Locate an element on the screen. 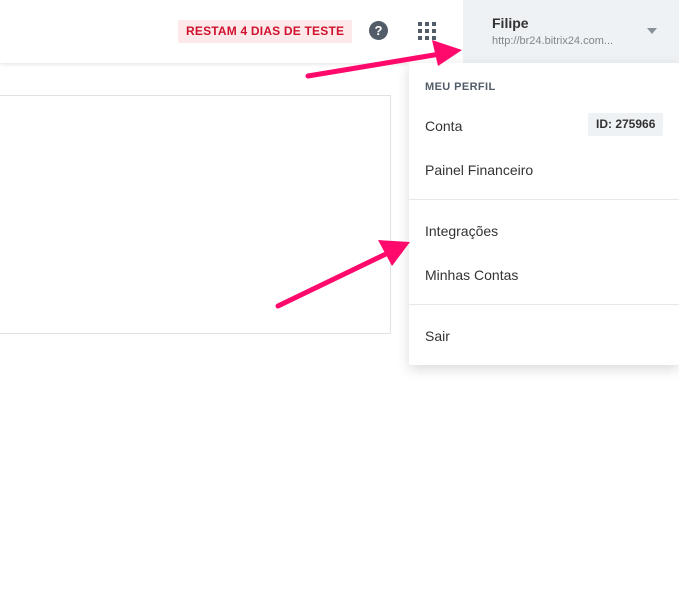 This screenshot has width=679, height=592. apps-grid-icon is located at coordinates (427, 31).